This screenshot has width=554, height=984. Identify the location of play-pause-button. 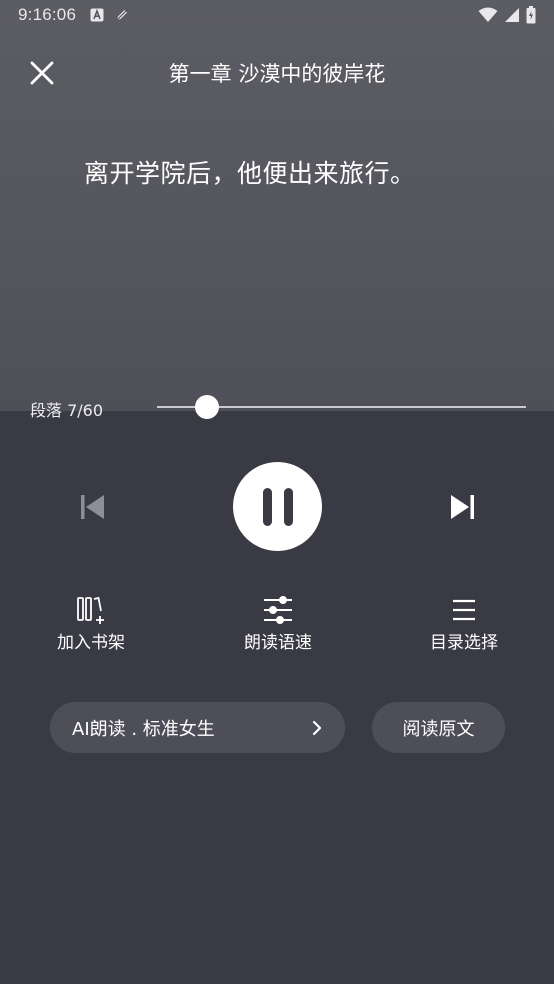
(277, 506).